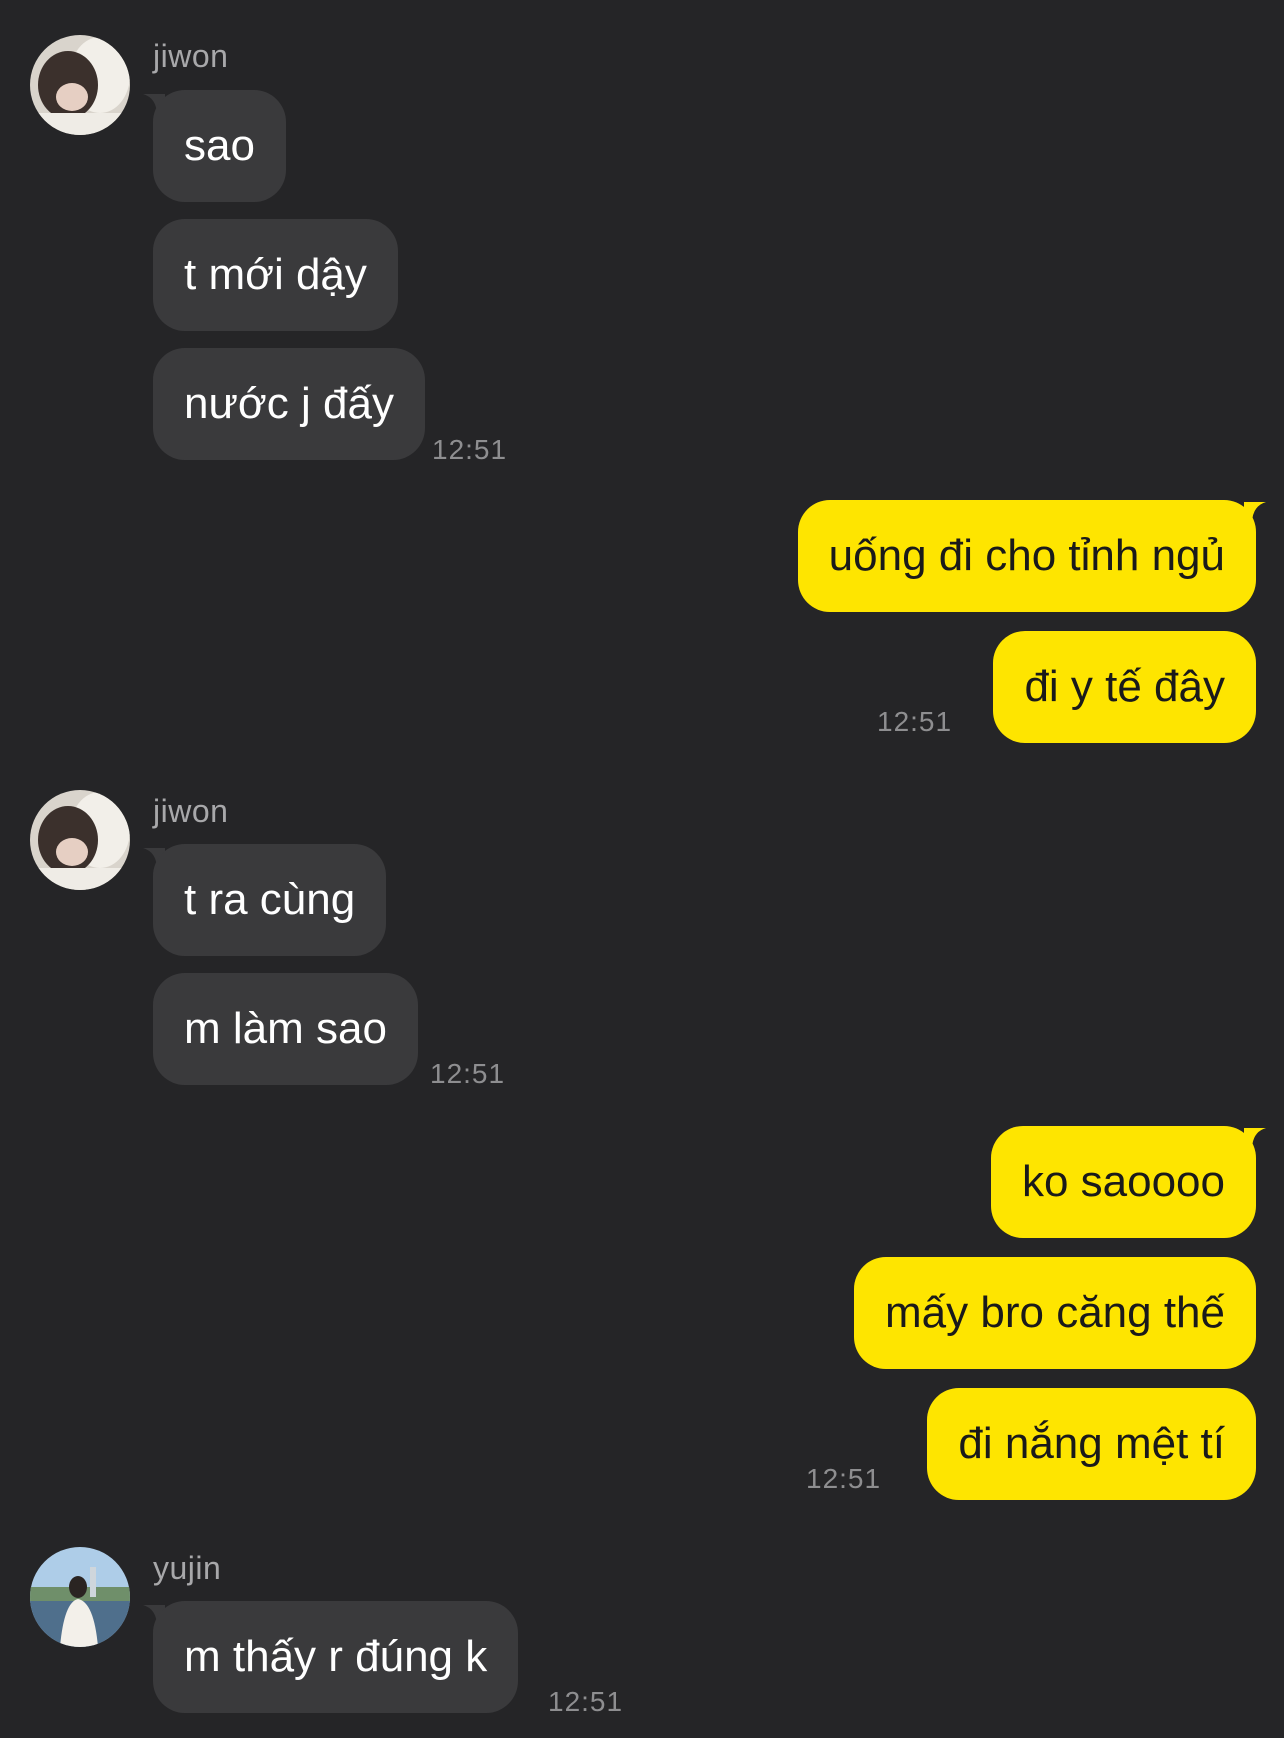 Image resolution: width=1284 pixels, height=1738 pixels. What do you see at coordinates (1055, 1313) in the screenshot?
I see `message-bubble: mấy bro căng thế` at bounding box center [1055, 1313].